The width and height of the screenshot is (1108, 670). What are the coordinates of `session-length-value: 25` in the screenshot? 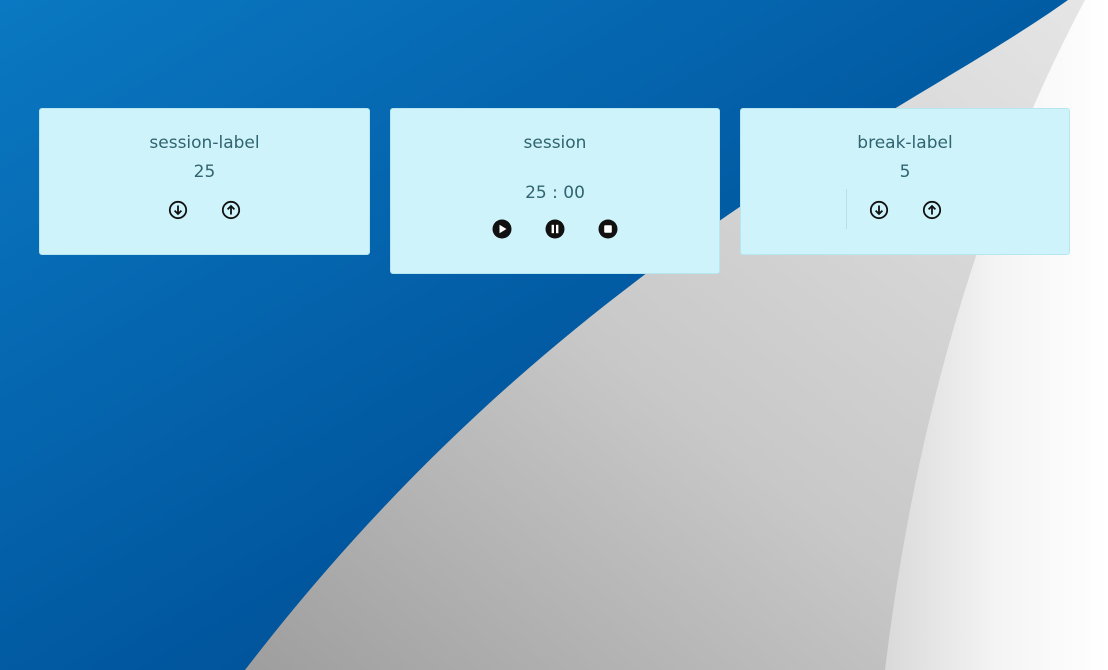 It's located at (204, 172).